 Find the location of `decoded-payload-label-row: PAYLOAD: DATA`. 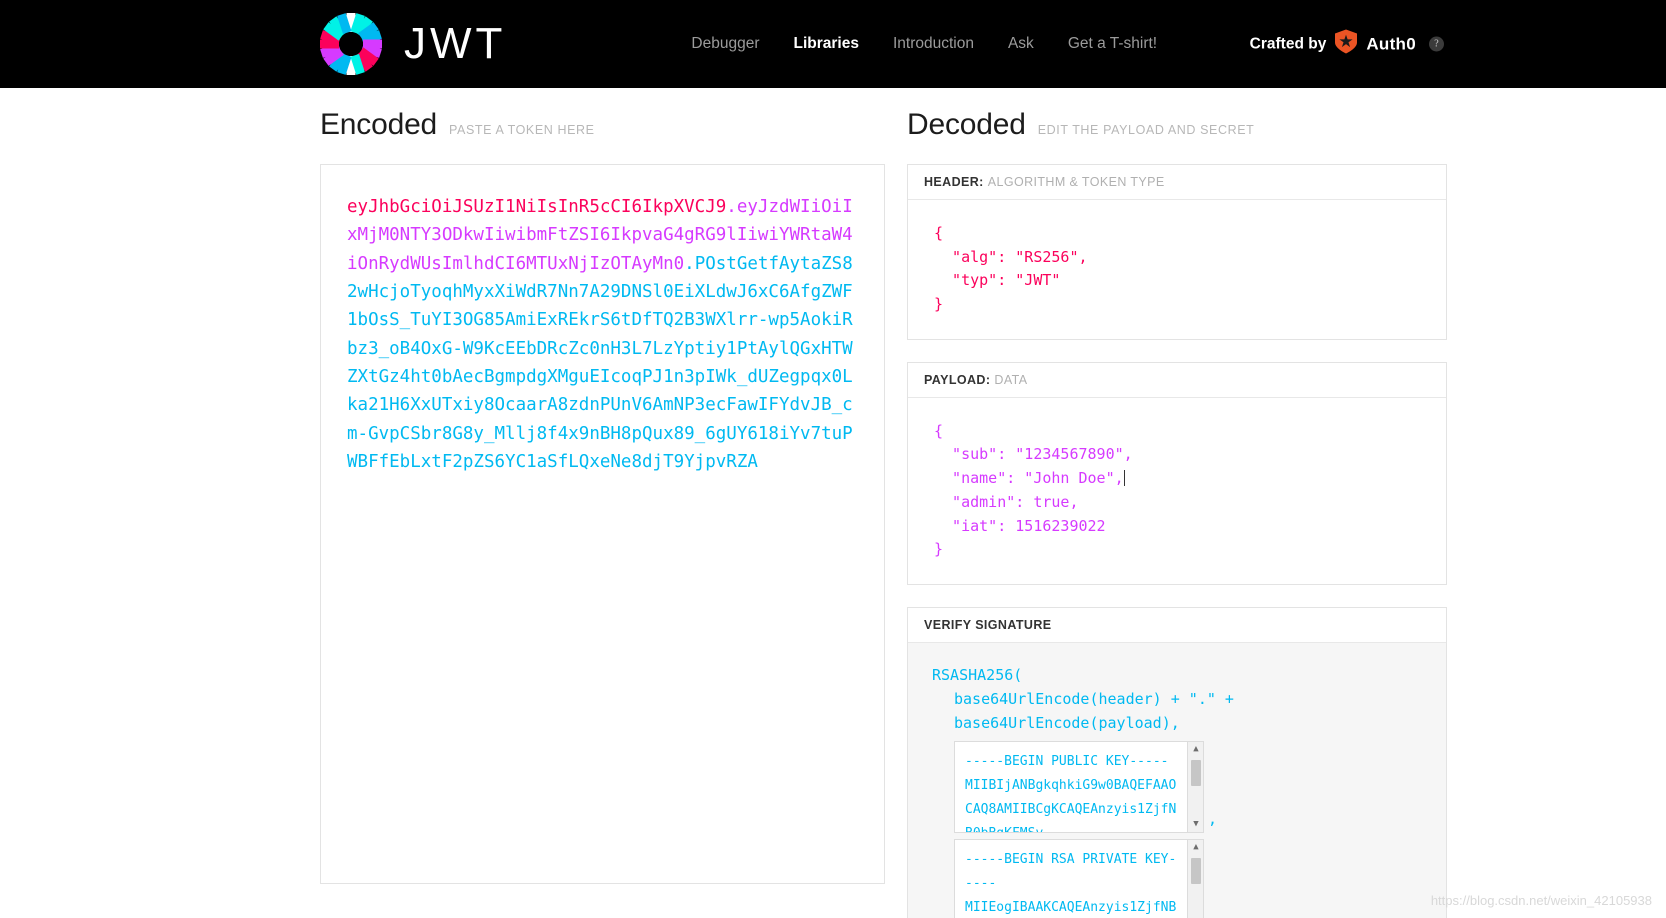

decoded-payload-label-row: PAYLOAD: DATA is located at coordinates (1177, 380).